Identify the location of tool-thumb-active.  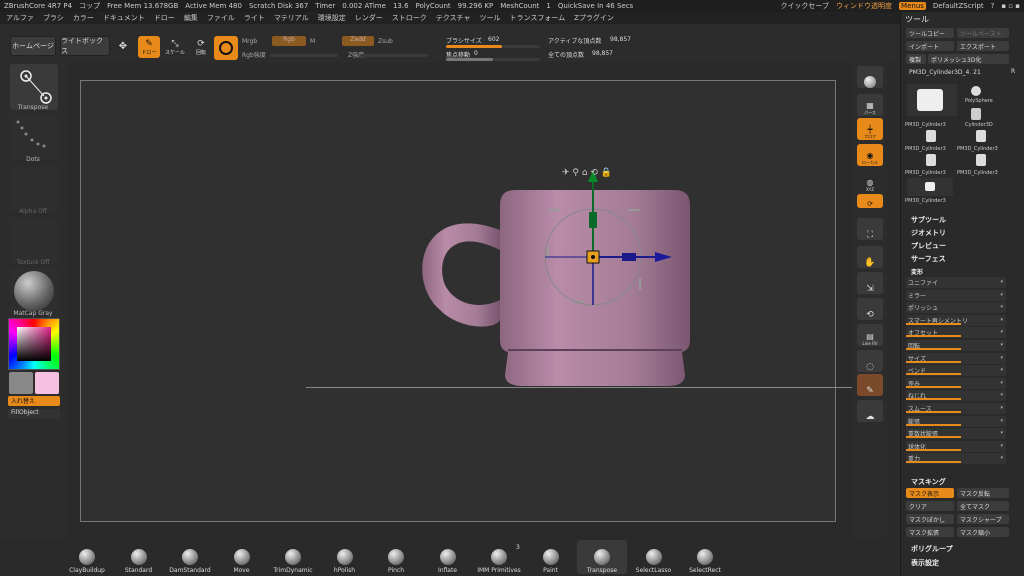
(932, 100).